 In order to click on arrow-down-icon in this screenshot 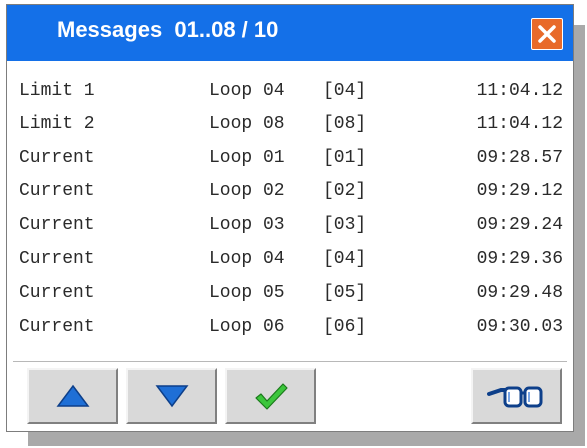, I will do `click(172, 396)`.